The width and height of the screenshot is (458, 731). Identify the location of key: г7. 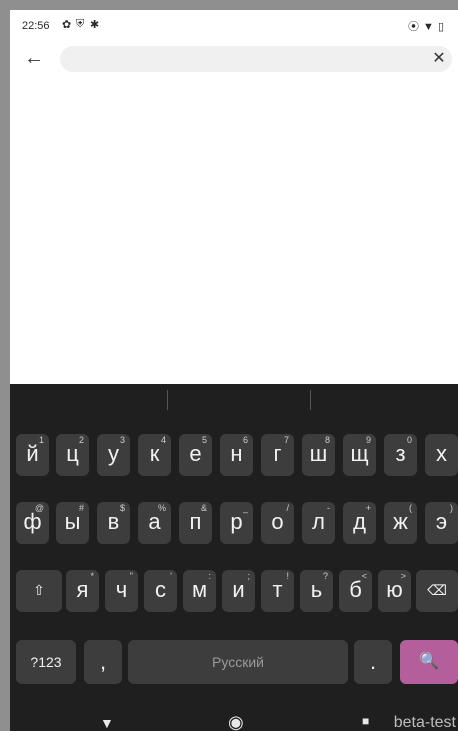
(277, 455).